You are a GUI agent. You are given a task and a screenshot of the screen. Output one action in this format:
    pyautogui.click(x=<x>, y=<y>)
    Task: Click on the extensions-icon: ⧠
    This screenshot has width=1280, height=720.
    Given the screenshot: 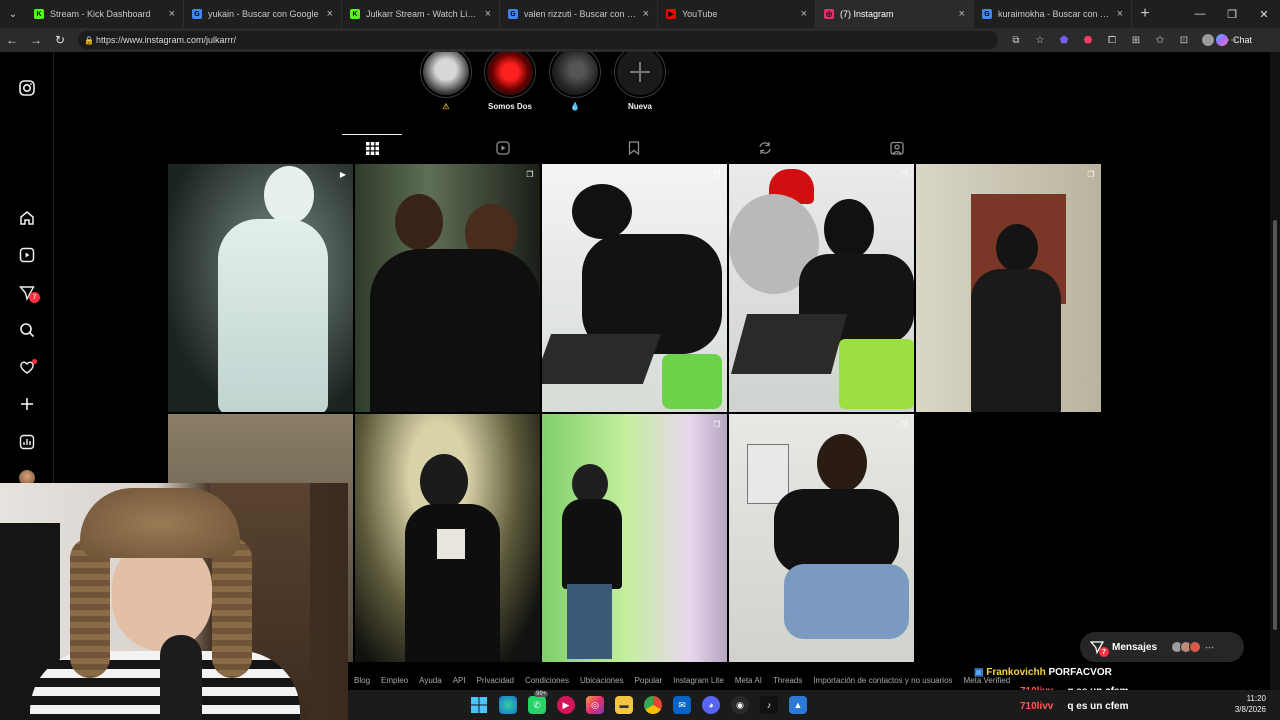 What is the action you would take?
    pyautogui.click(x=1112, y=40)
    